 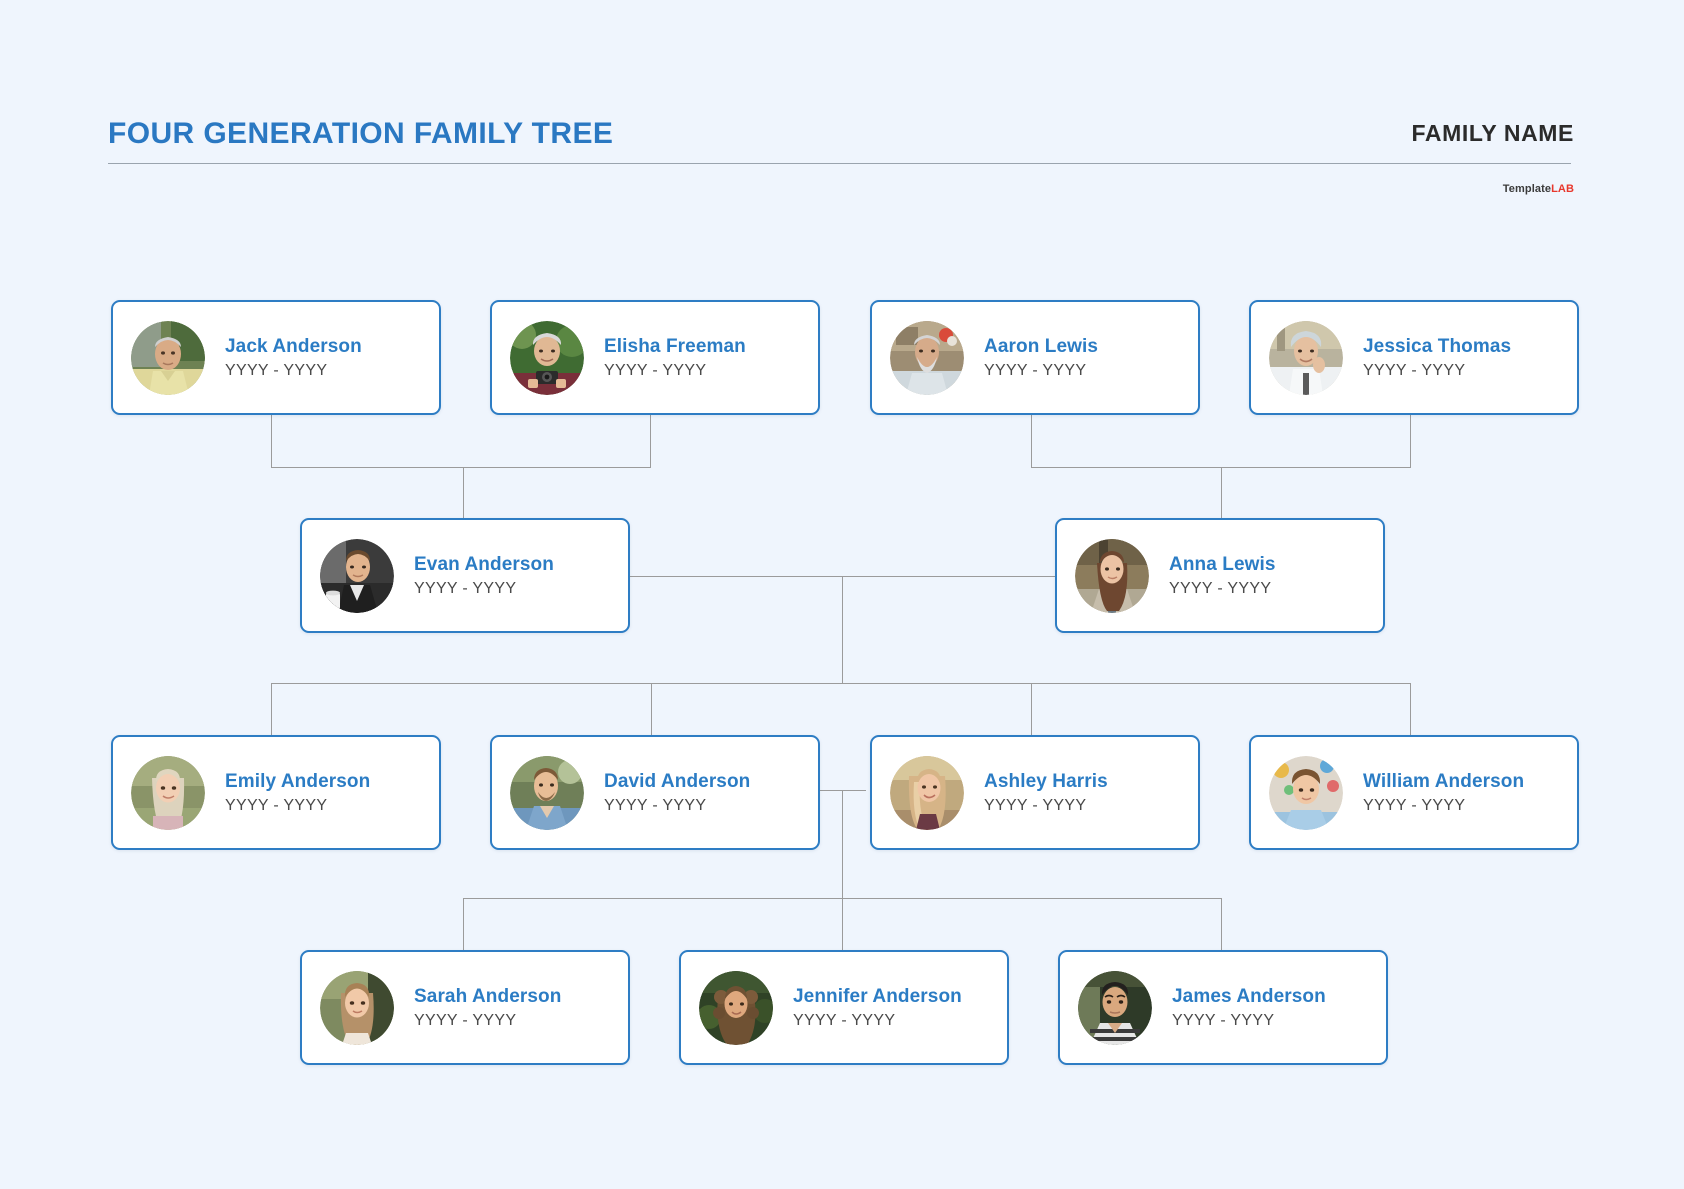 What do you see at coordinates (841, 683) in the screenshot?
I see `connector-bus-gen3` at bounding box center [841, 683].